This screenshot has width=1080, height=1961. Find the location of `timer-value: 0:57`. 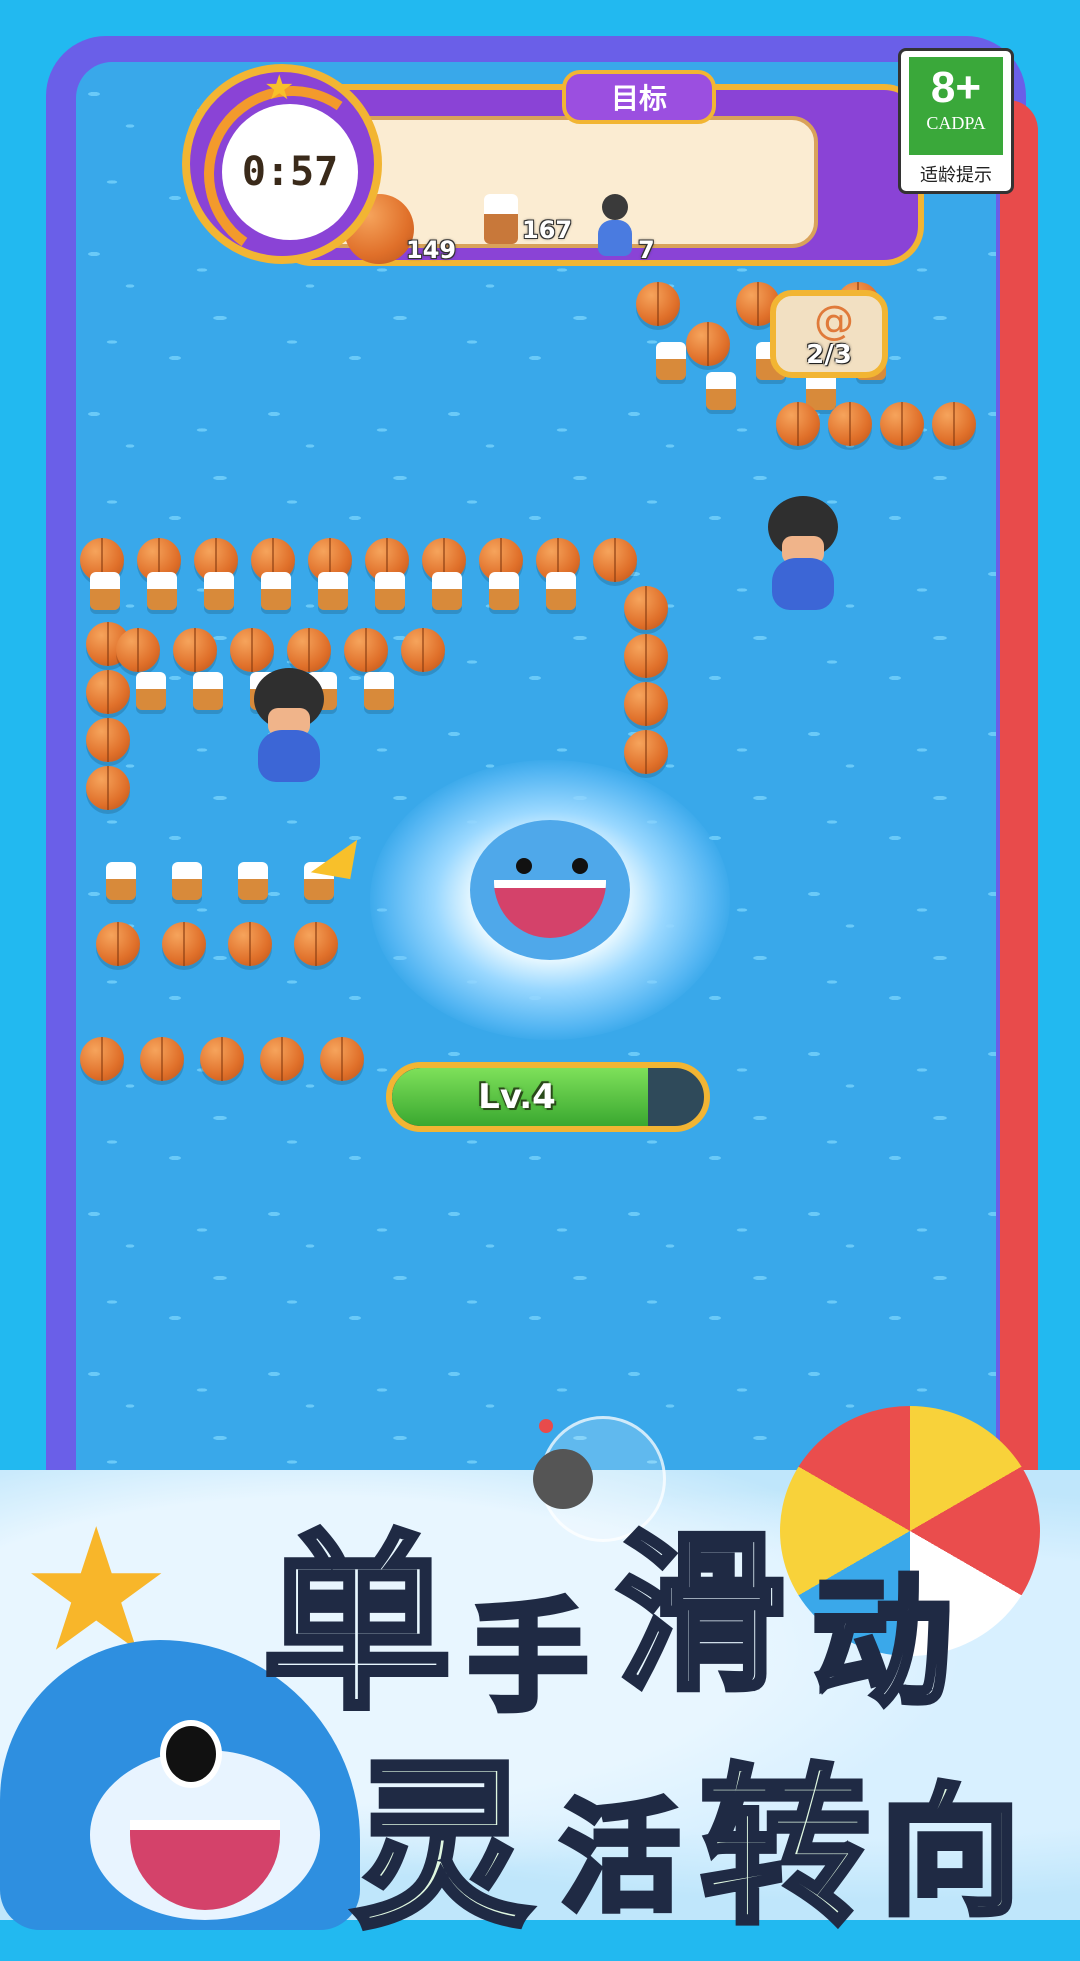

timer-value: 0:57 is located at coordinates (290, 172).